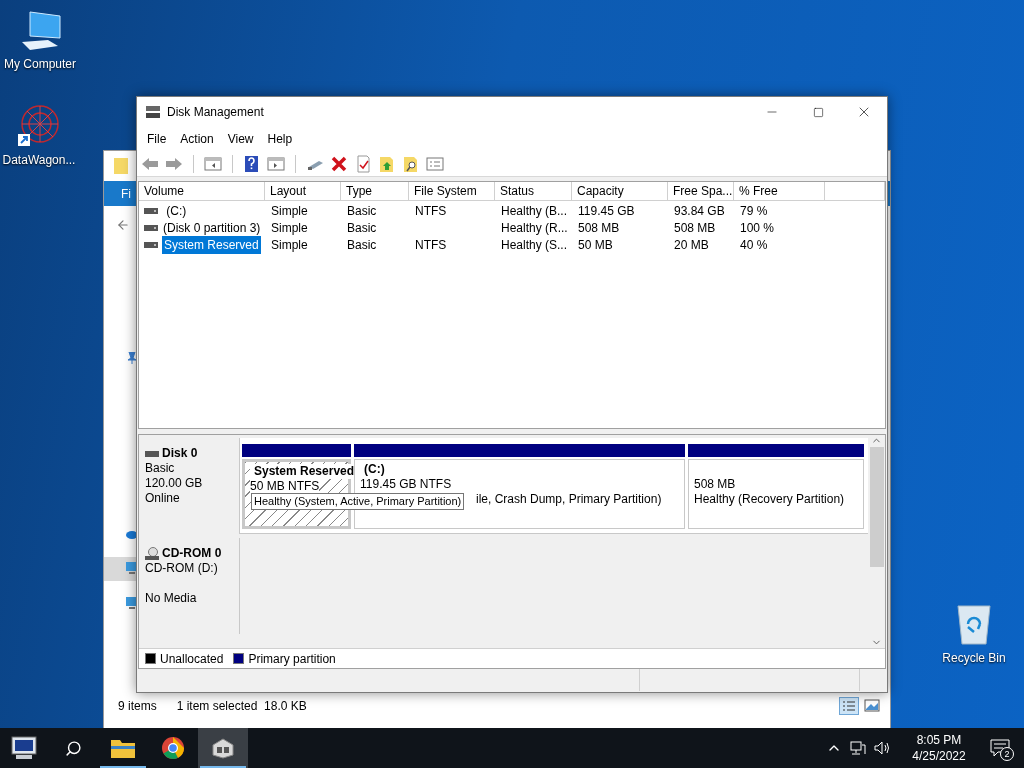 The height and width of the screenshot is (768, 1024). What do you see at coordinates (132, 358) in the screenshot?
I see `pin-icon` at bounding box center [132, 358].